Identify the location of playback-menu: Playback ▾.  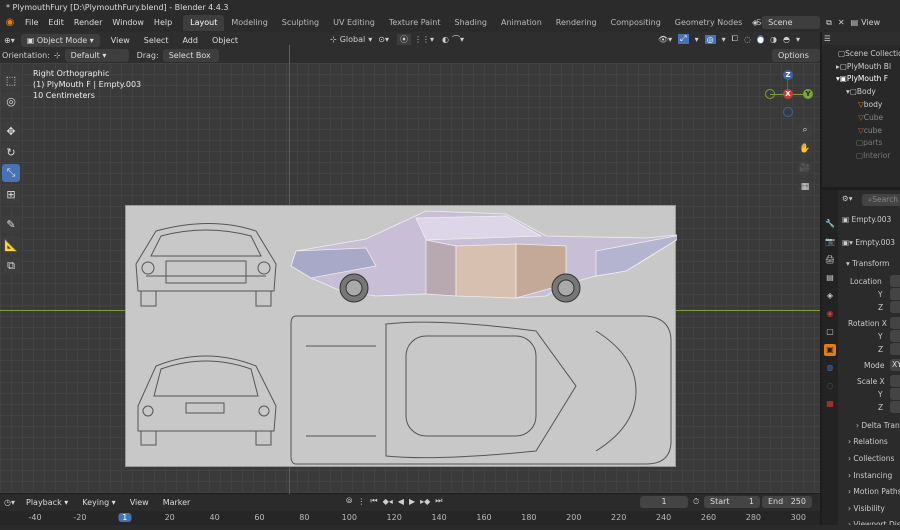
(47, 502).